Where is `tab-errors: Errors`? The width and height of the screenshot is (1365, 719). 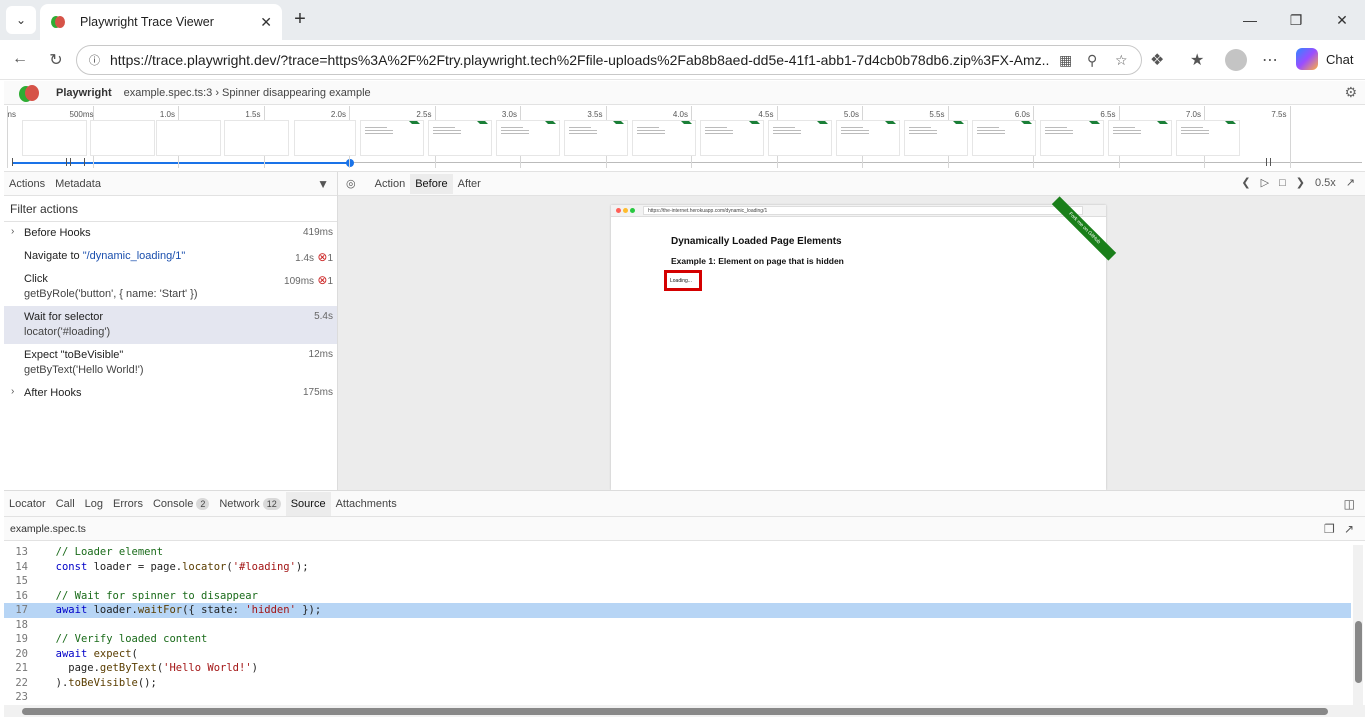 tab-errors: Errors is located at coordinates (128, 504).